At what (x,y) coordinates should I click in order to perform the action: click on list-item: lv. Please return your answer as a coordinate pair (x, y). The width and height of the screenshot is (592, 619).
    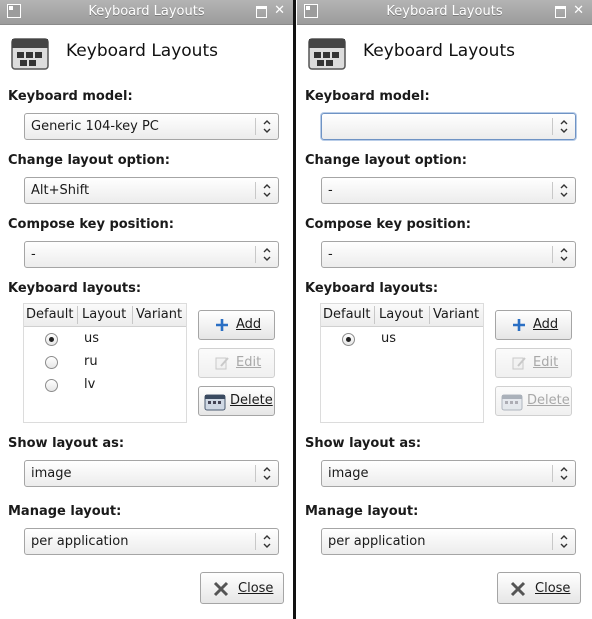
    Looking at the image, I should click on (105, 385).